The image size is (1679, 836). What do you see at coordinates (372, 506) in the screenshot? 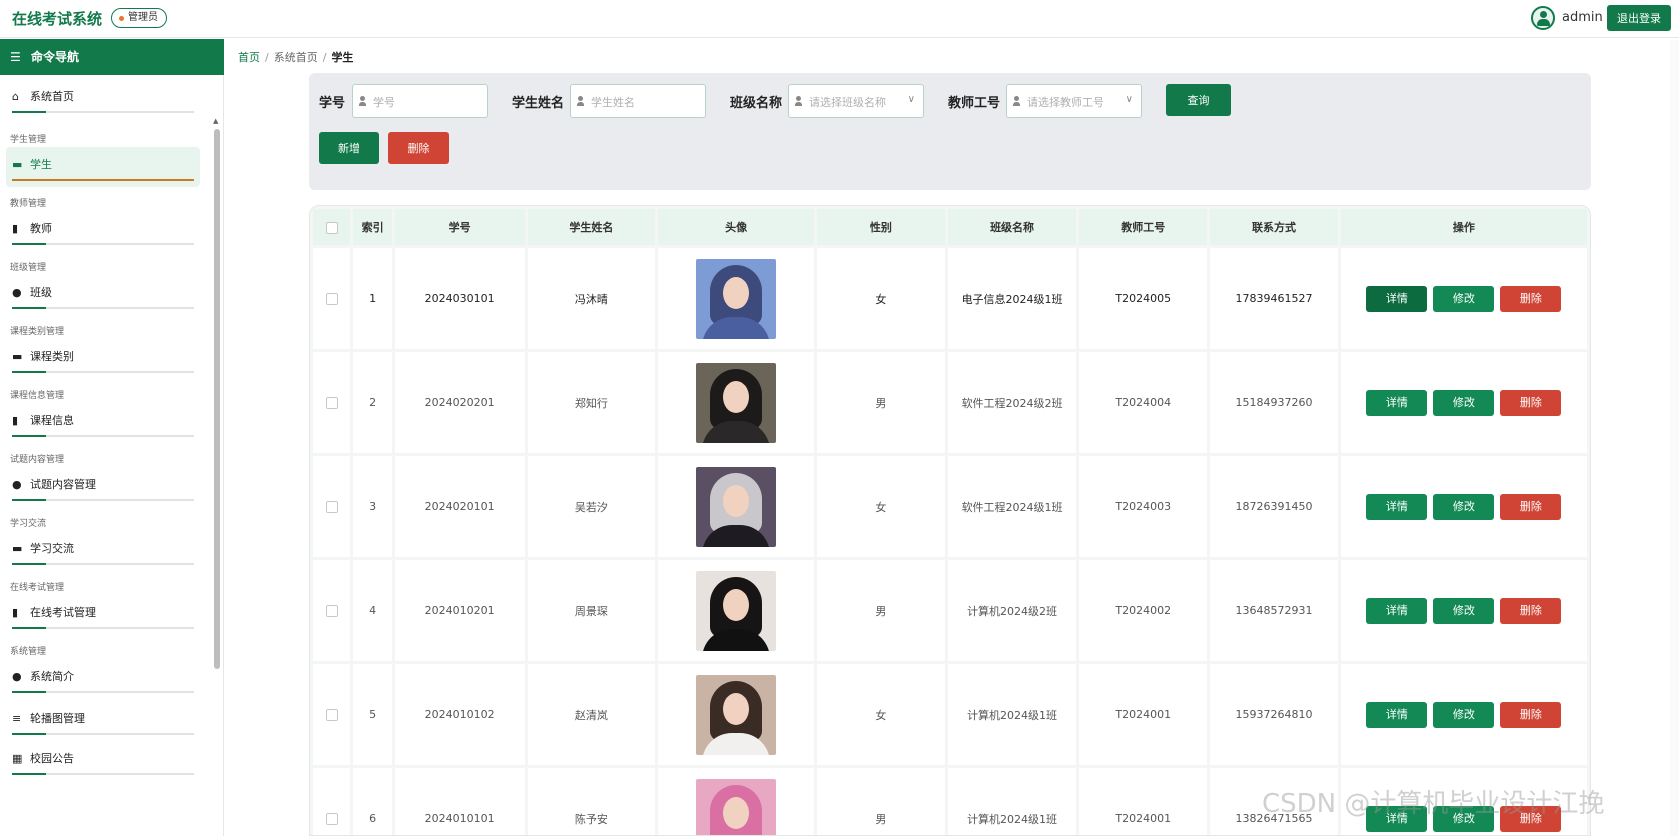
I see `cell-index: 3` at bounding box center [372, 506].